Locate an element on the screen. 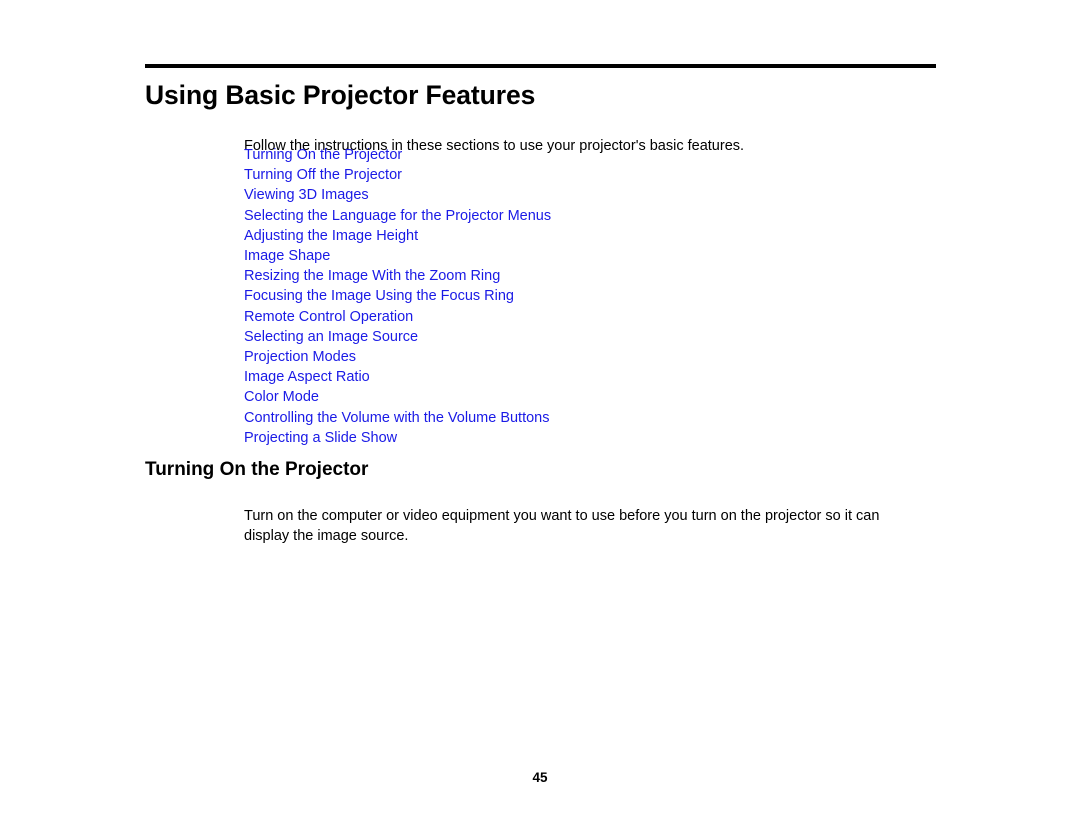 The height and width of the screenshot is (834, 1080). list-item: Selecting an Image Source is located at coordinates (397, 337).